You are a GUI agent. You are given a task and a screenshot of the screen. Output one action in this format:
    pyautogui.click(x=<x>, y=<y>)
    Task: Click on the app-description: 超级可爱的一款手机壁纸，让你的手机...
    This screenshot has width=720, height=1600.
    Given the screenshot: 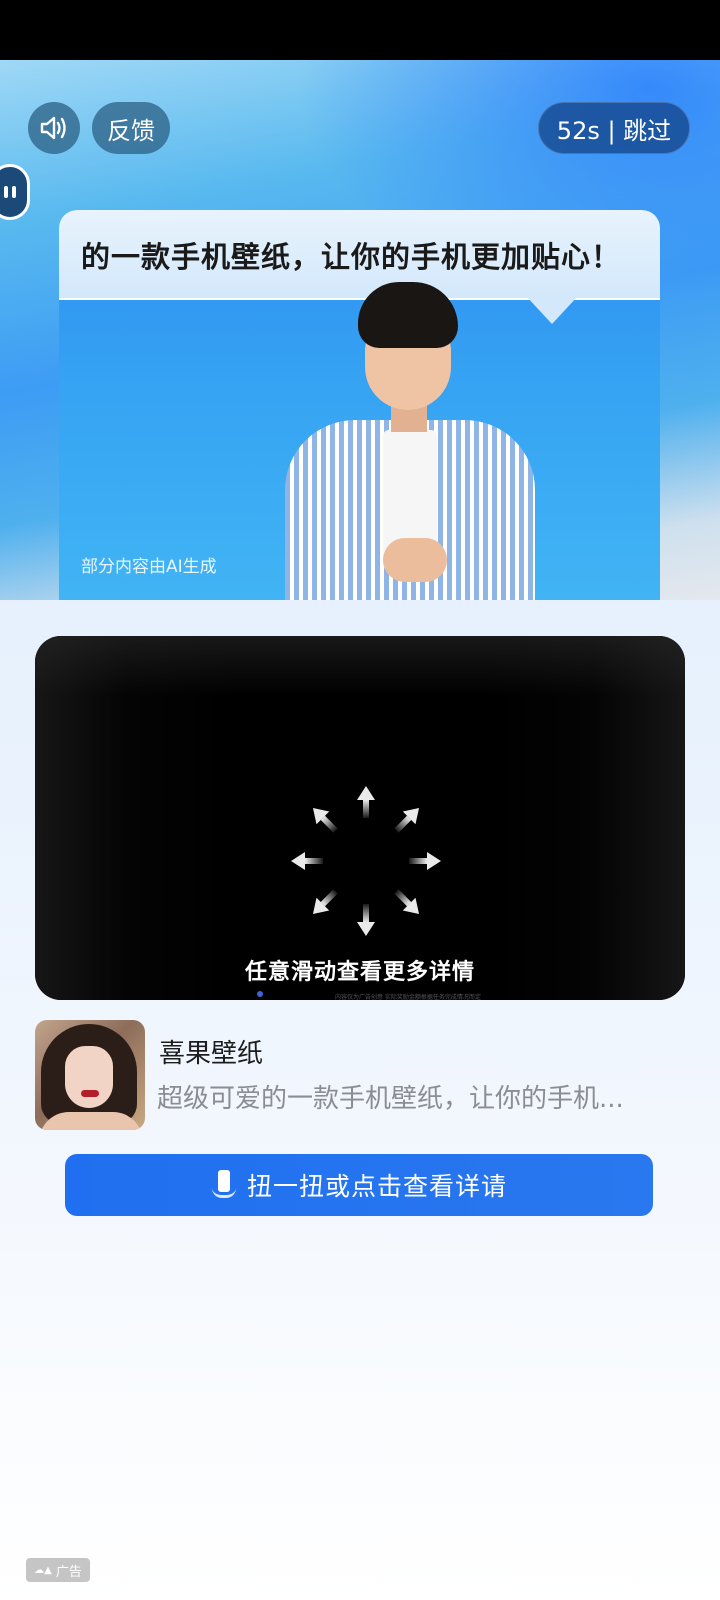 What is the action you would take?
    pyautogui.click(x=390, y=1099)
    